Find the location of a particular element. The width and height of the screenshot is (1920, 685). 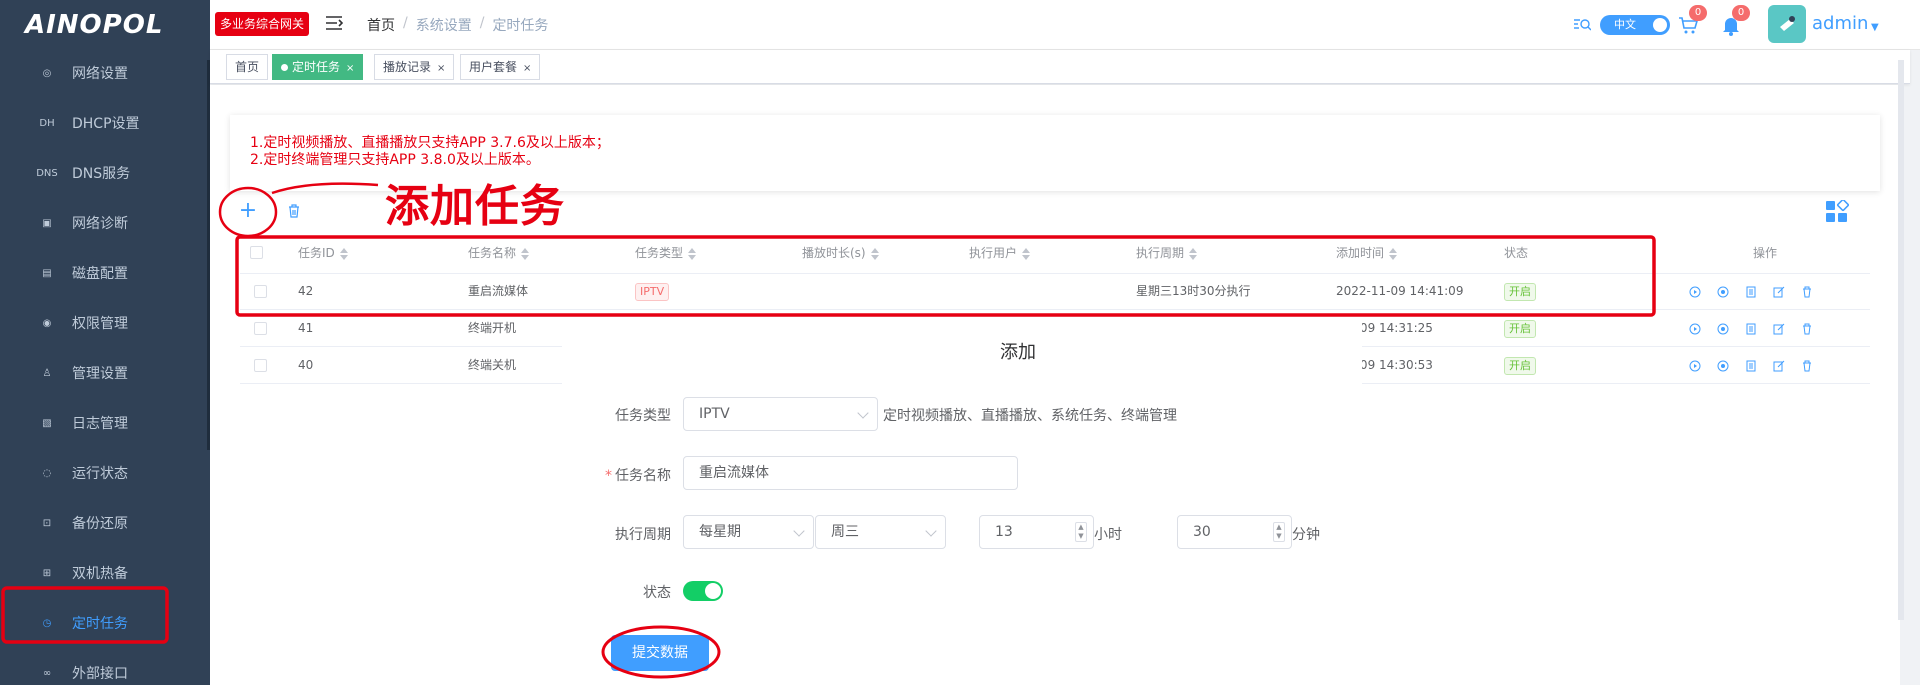

row-actions is located at coordinates (1751, 328).